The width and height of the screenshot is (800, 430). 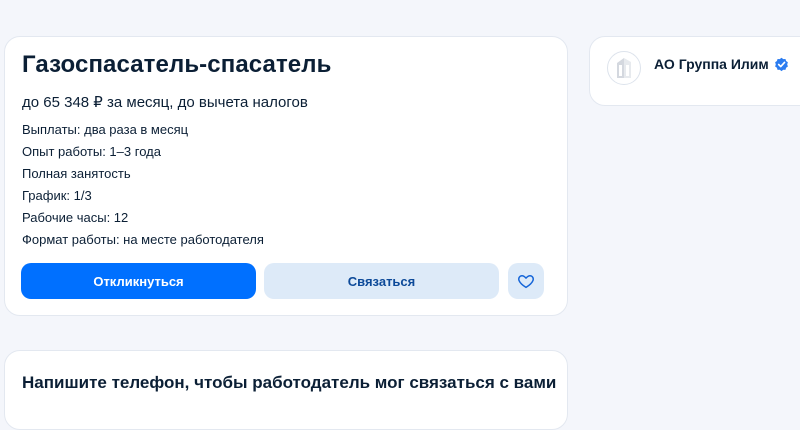 What do you see at coordinates (75, 217) in the screenshot?
I see `detail-hours: Рабочие часы: 12` at bounding box center [75, 217].